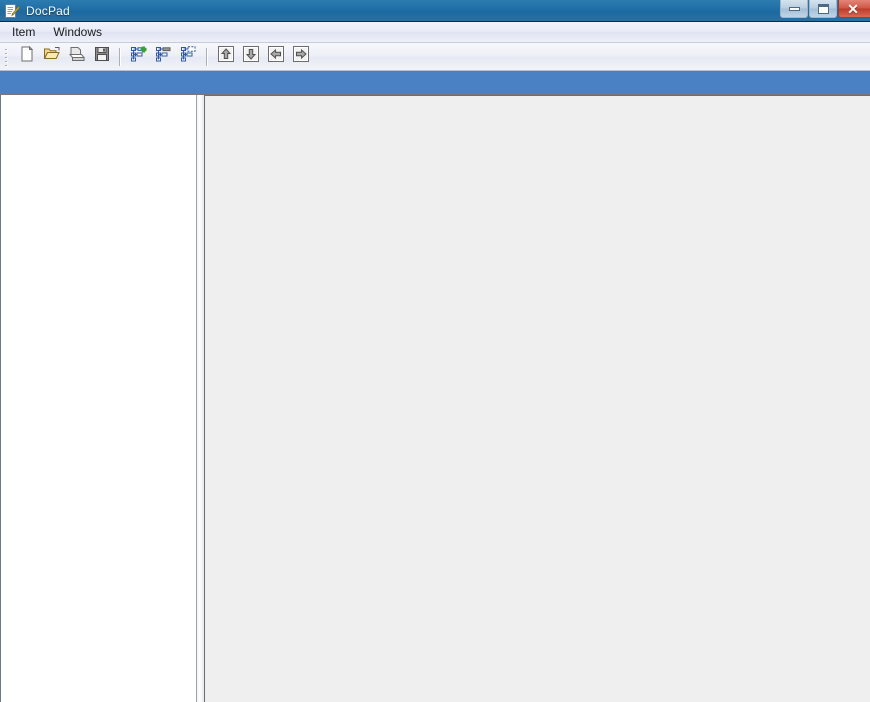 This screenshot has height=702, width=870. I want to click on move-right-button, so click(300, 57).